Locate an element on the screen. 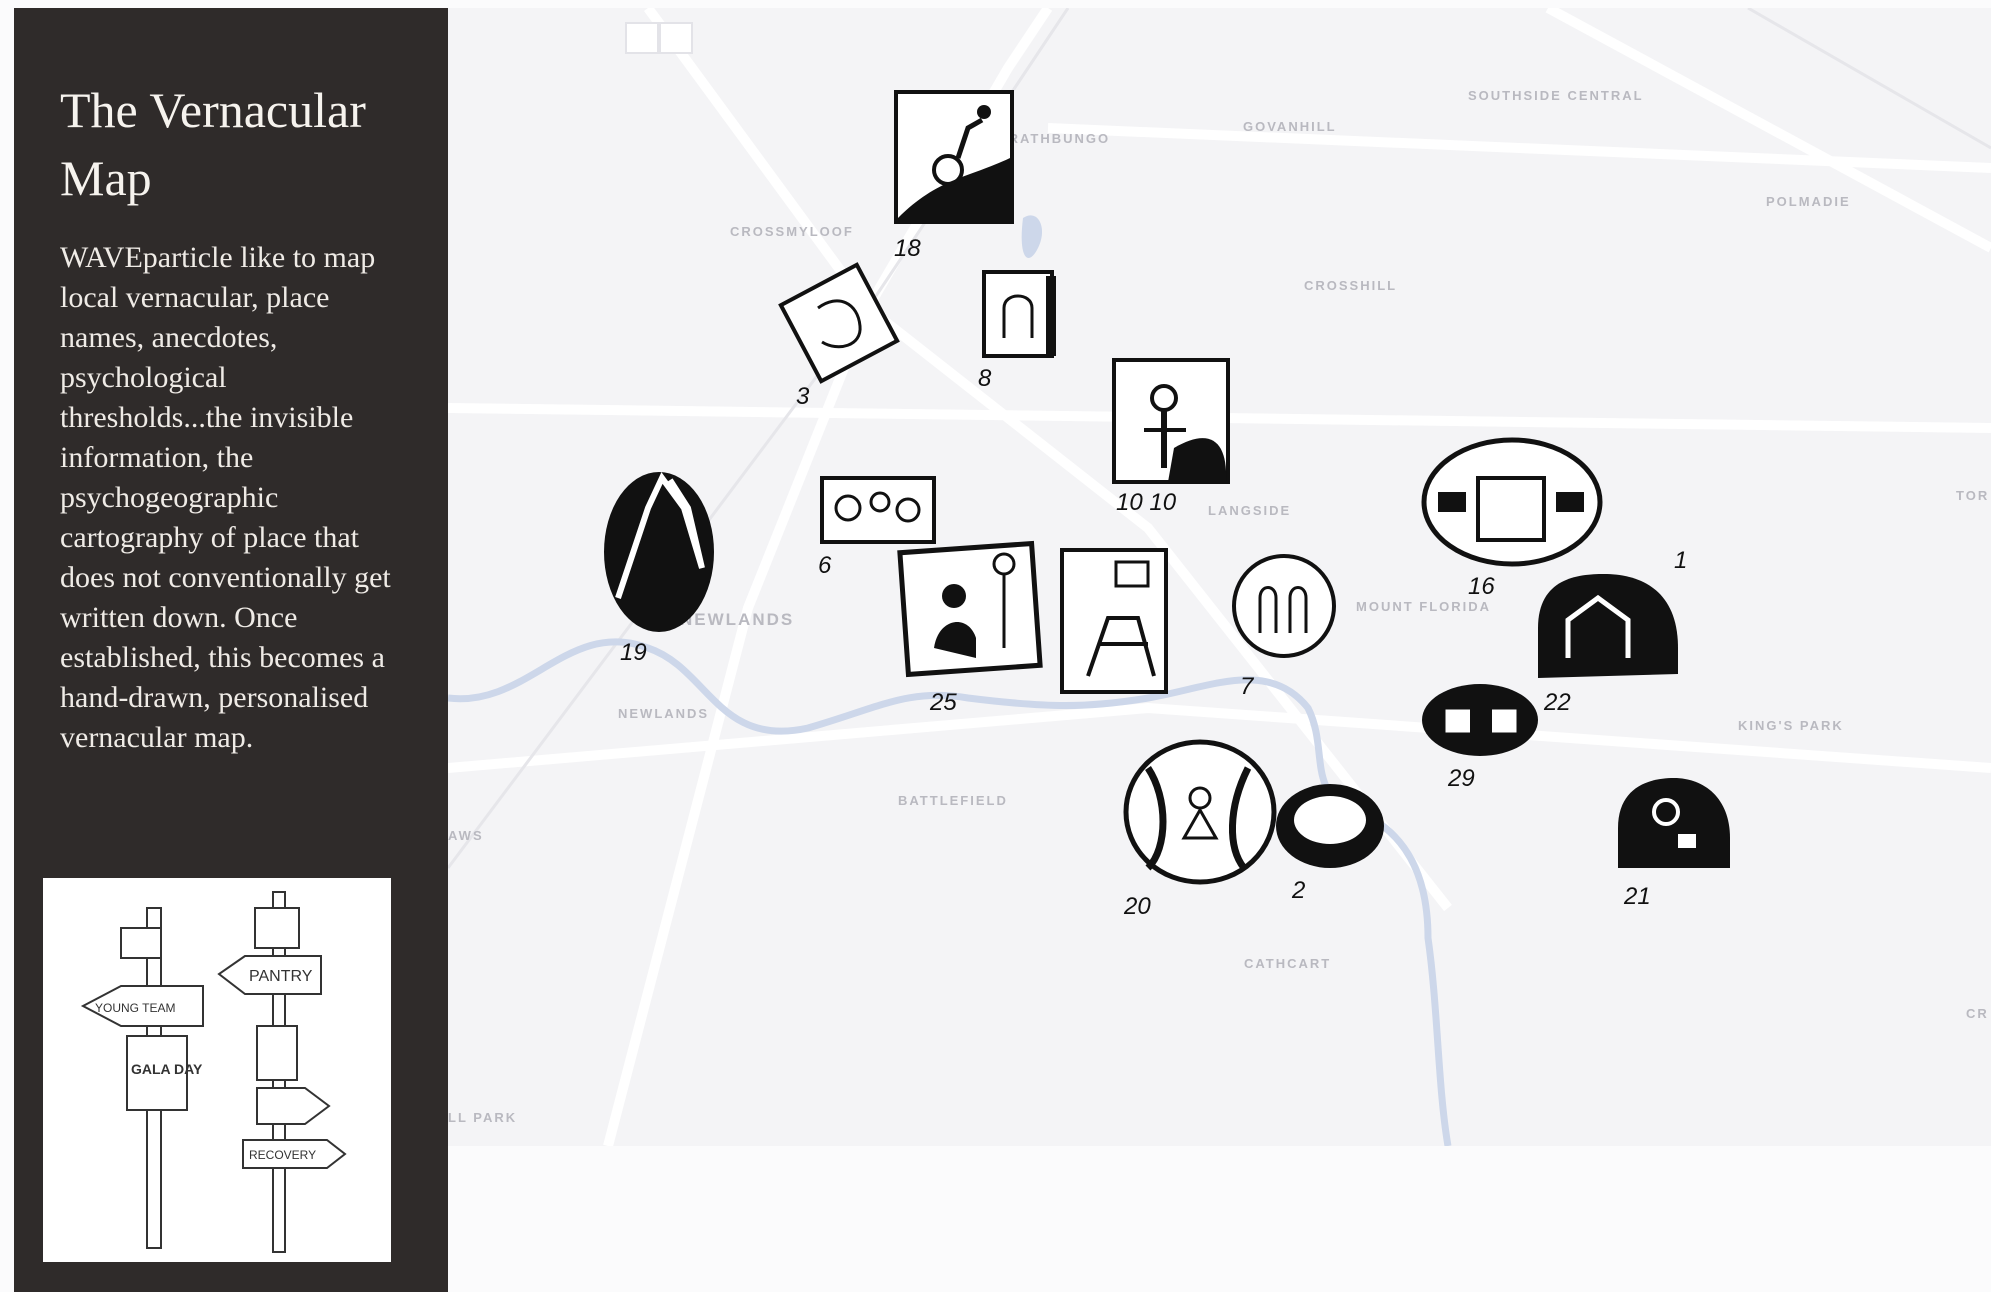 The height and width of the screenshot is (1292, 1991). place-label: BATTLEFIELD is located at coordinates (953, 800).